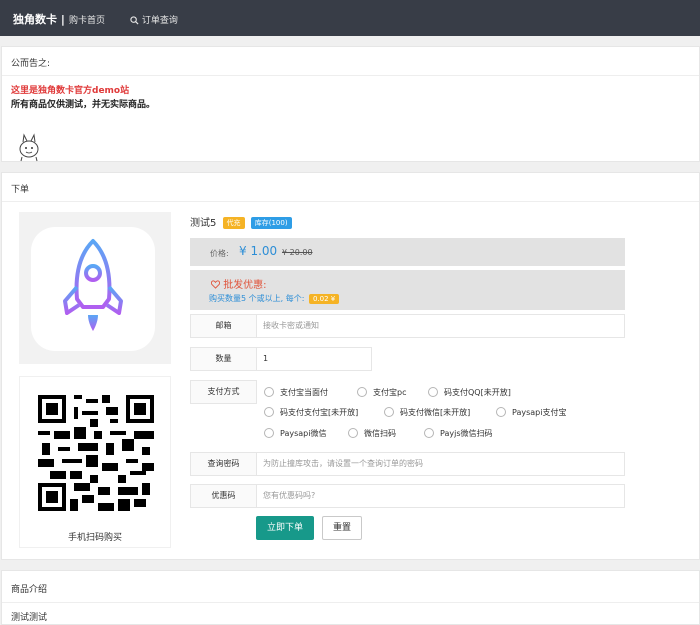  Describe the element at coordinates (223, 326) in the screenshot. I see `email-label: 邮箱` at that location.